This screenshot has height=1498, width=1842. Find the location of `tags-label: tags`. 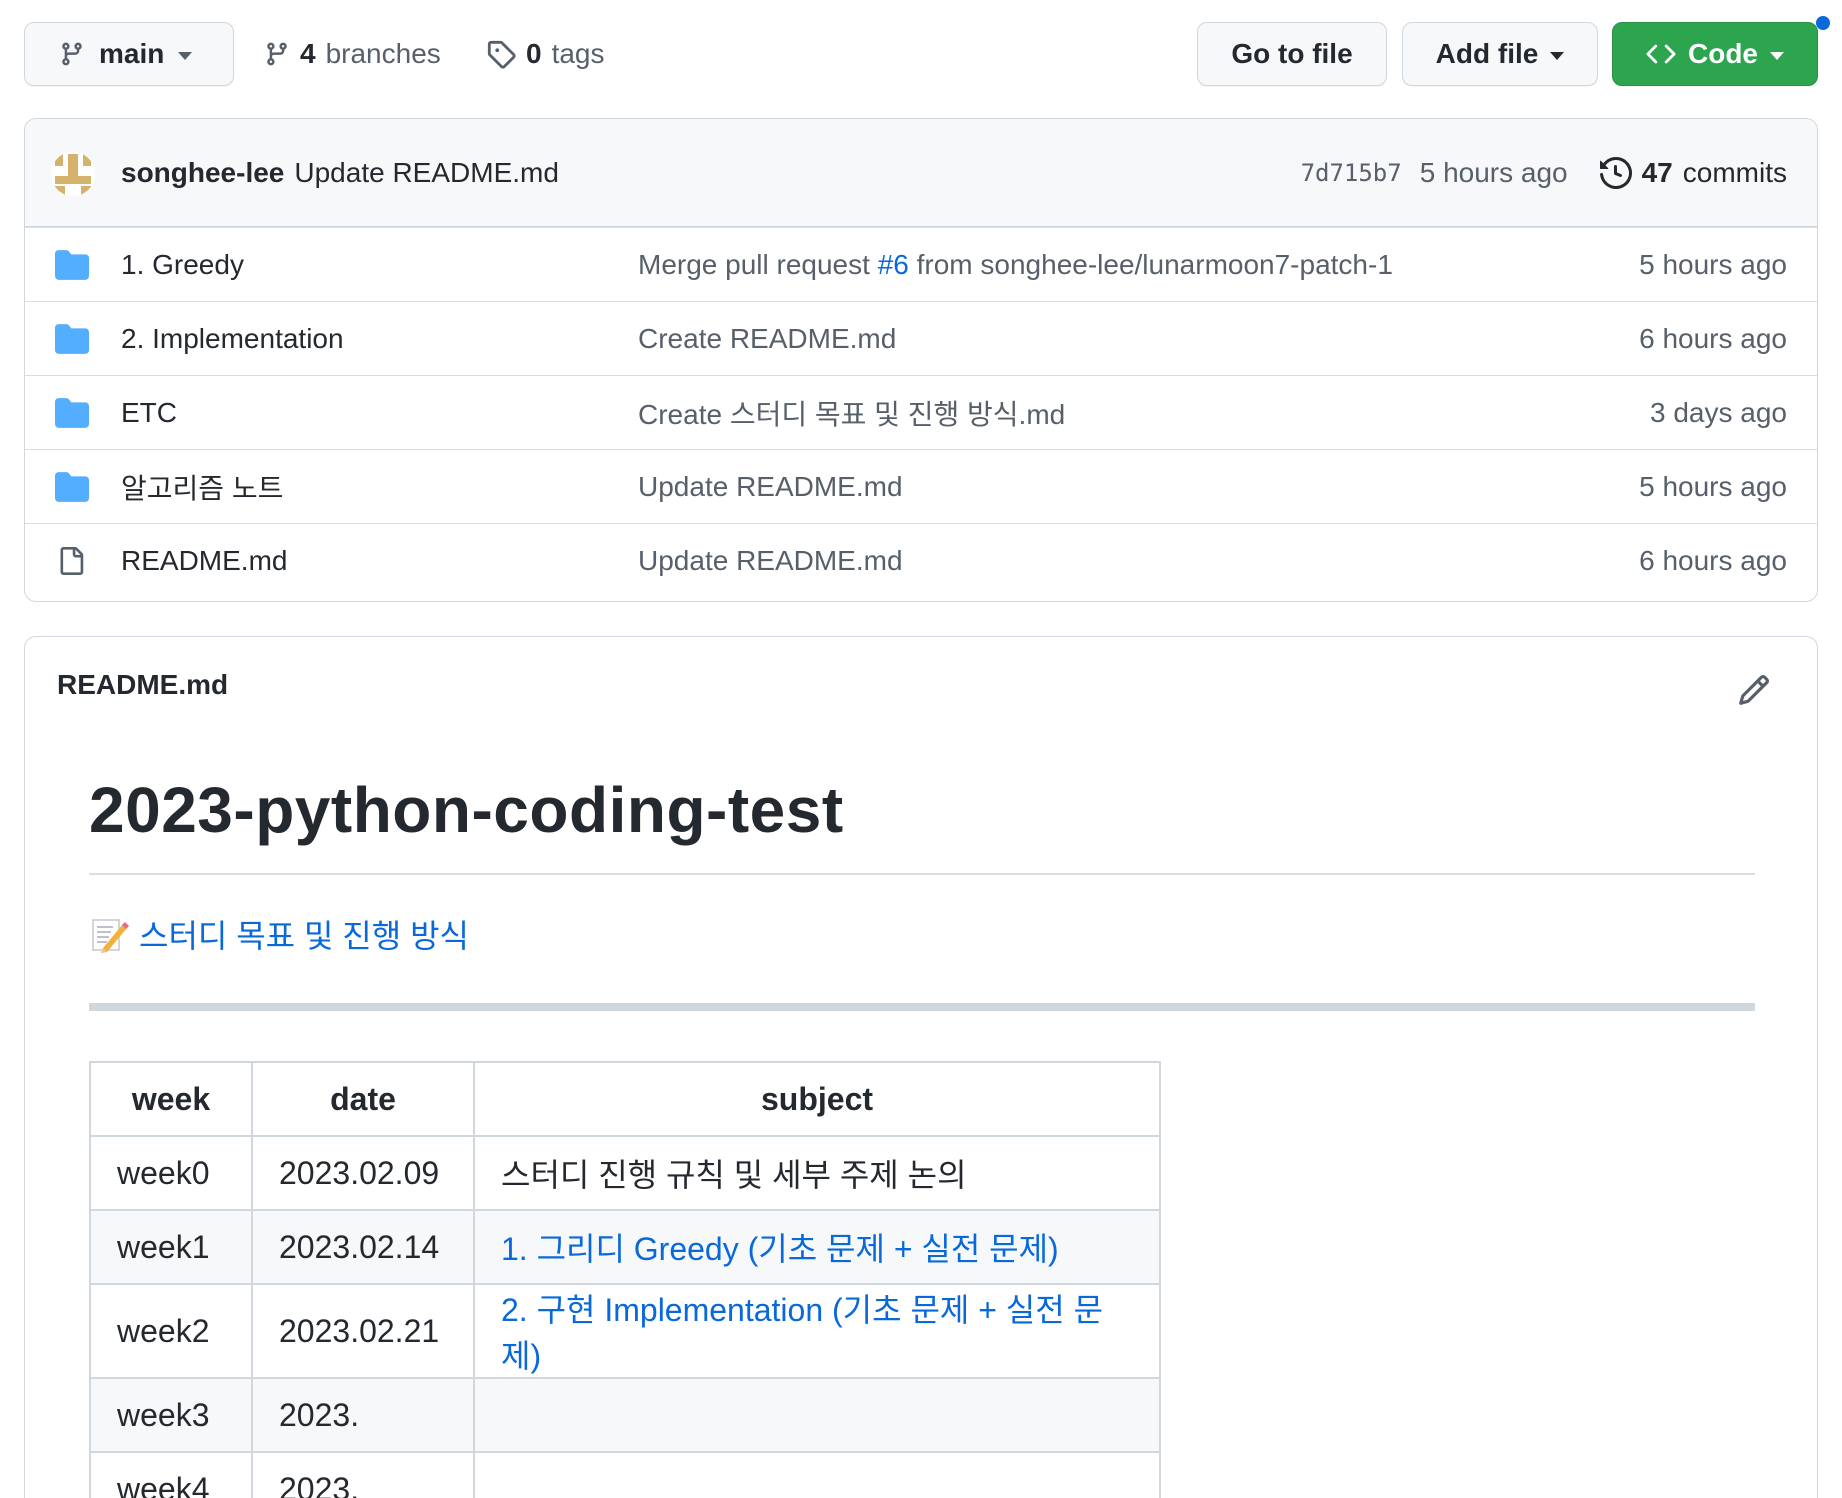

tags-label: tags is located at coordinates (578, 53).